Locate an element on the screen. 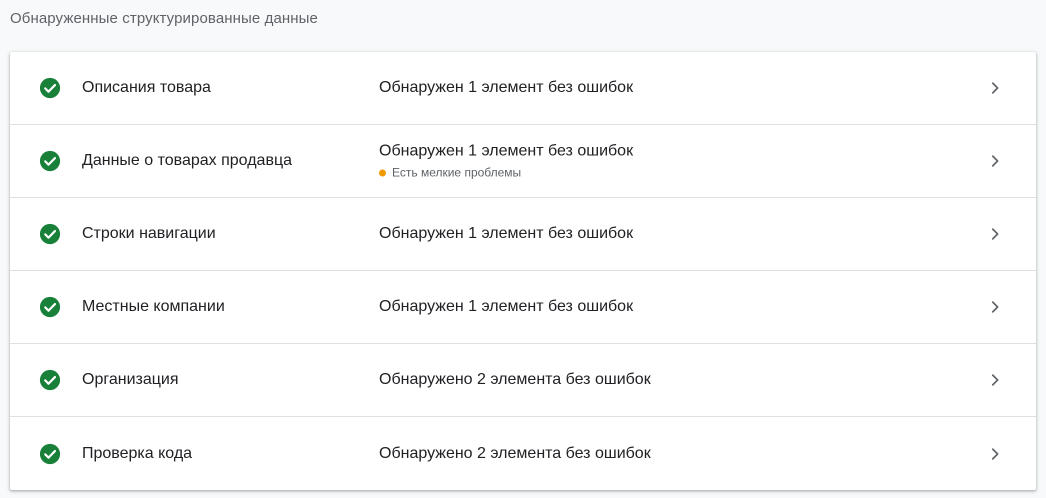 The height and width of the screenshot is (498, 1046). item-name: Организация is located at coordinates (130, 379).